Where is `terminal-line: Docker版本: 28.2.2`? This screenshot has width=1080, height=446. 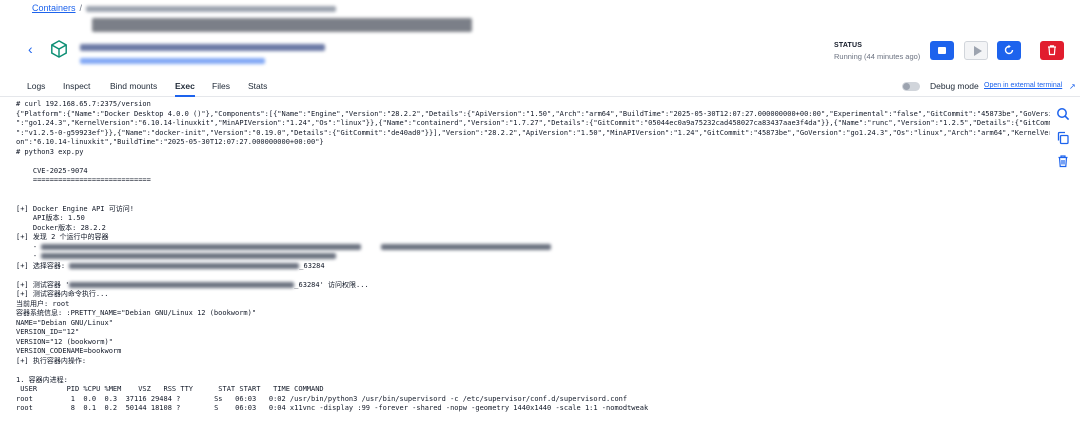 terminal-line: Docker版本: 28.2.2 is located at coordinates (61, 227).